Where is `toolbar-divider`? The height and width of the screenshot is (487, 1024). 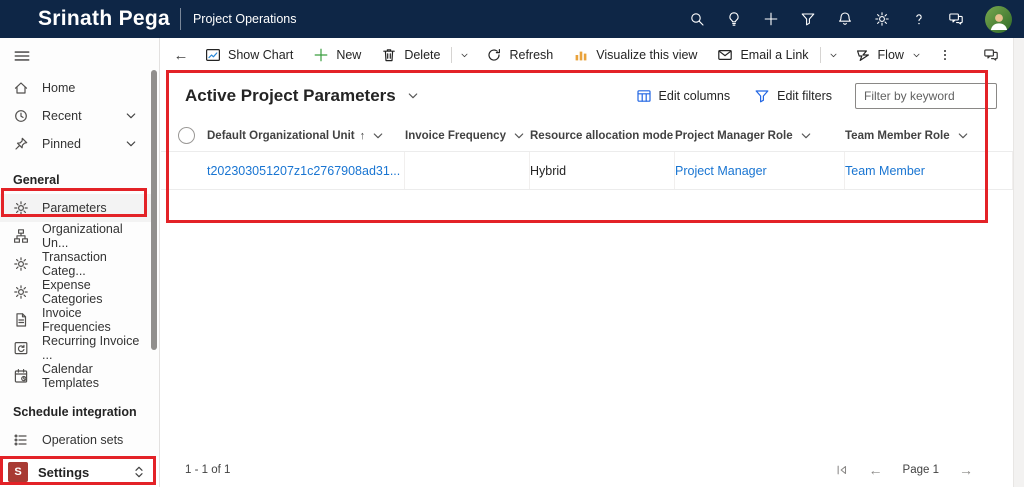
toolbar-divider is located at coordinates (820, 55).